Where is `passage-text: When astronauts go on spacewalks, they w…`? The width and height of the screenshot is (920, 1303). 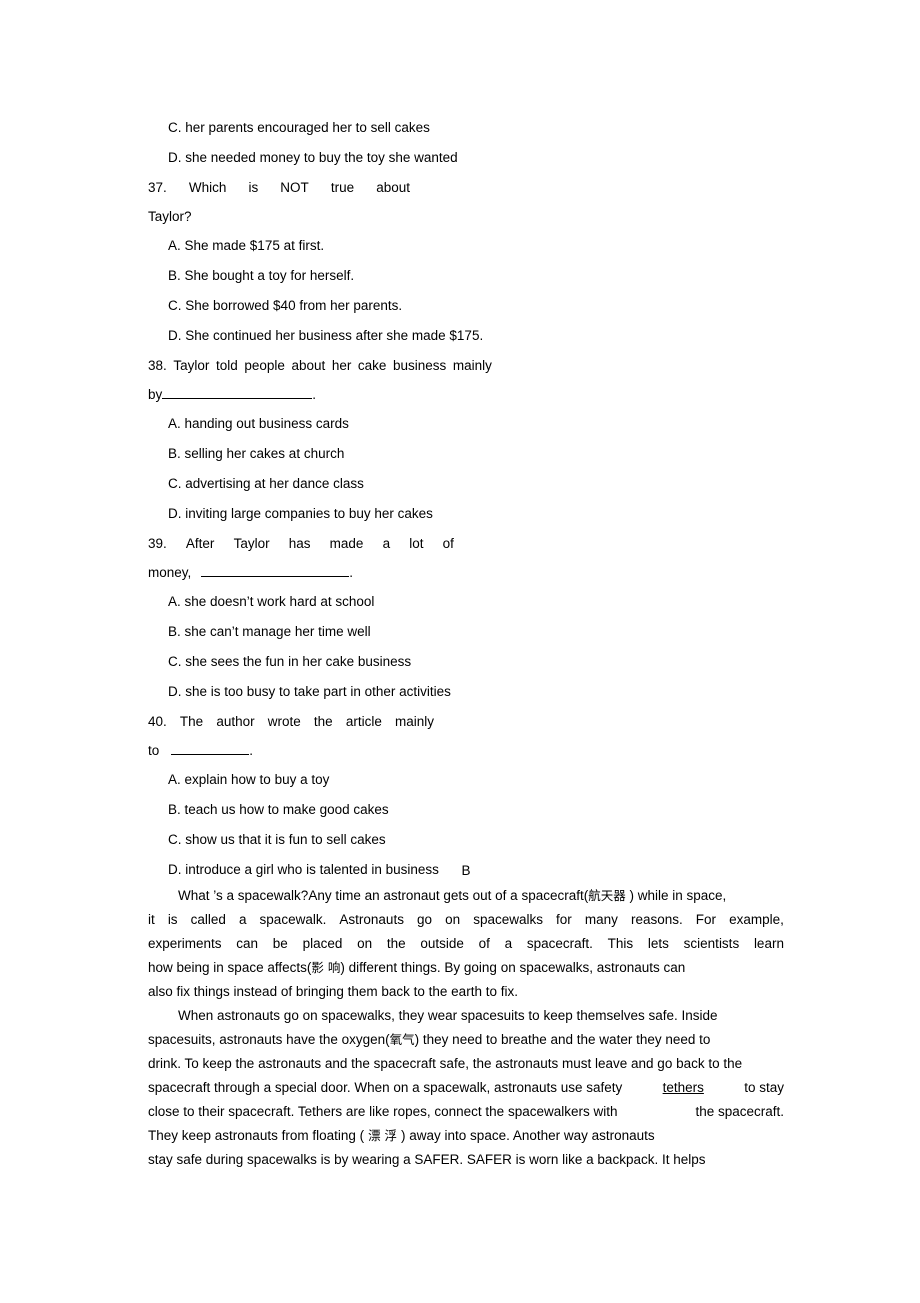 passage-text: When astronauts go on spacewalks, they w… is located at coordinates (448, 1015).